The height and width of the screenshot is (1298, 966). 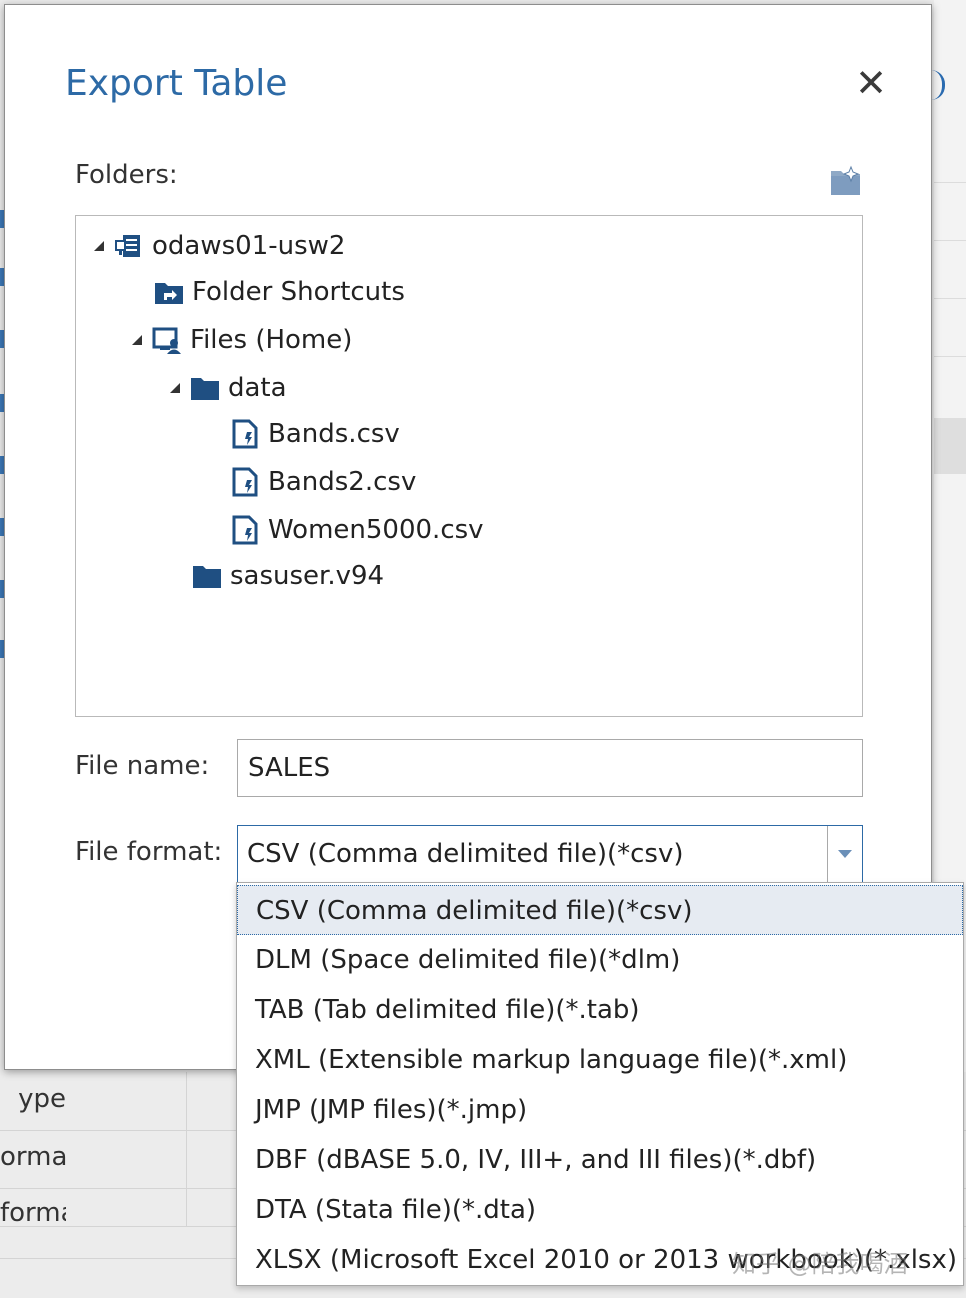 I want to click on tree-node-label: Folder Shortcuts, so click(x=298, y=292).